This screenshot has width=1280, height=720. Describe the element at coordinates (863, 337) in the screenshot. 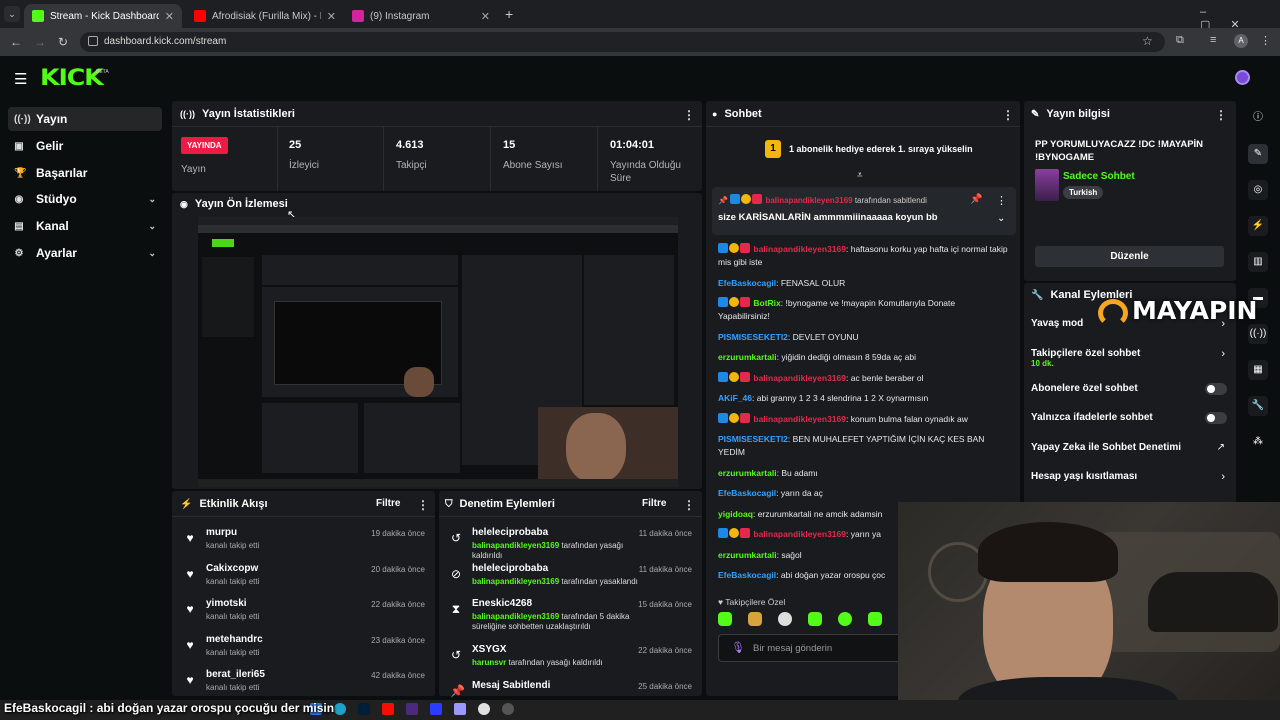

I see `chat-message: PISMISESEKETI2: DEVLET OYUNU` at that location.